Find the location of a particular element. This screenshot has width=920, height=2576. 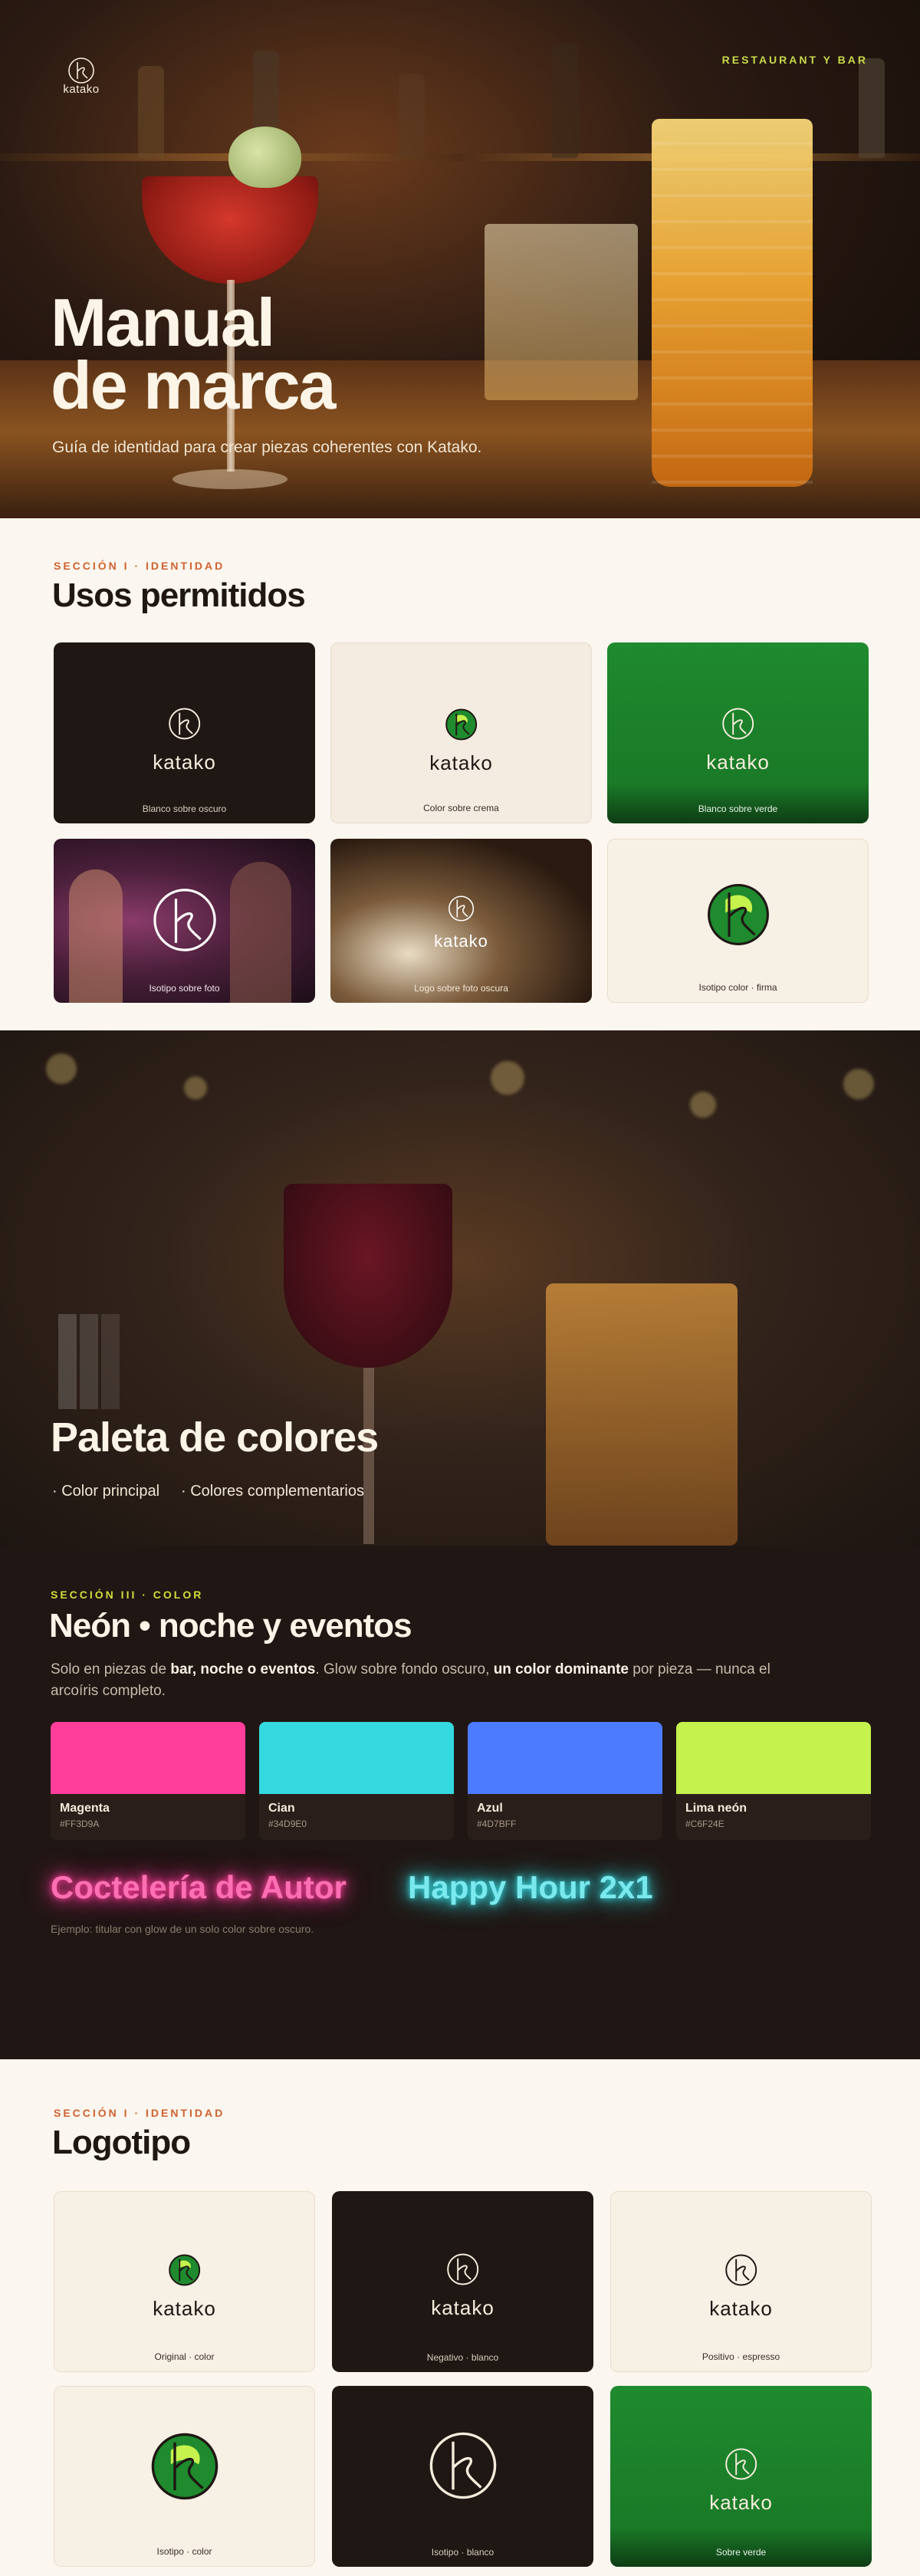

logo-usage-card: katako Logo sobre foto oscura is located at coordinates (461, 921).